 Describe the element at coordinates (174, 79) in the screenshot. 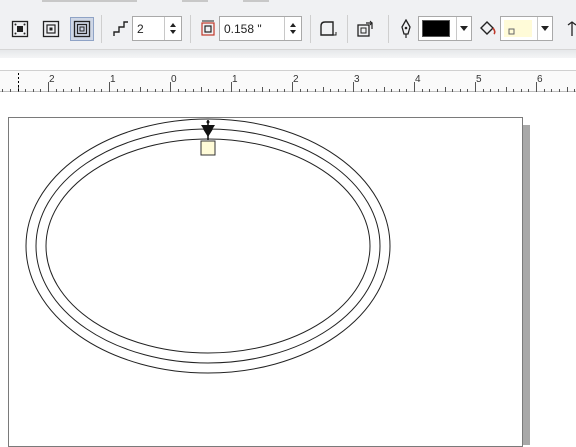

I see `ruler-label: 0` at that location.